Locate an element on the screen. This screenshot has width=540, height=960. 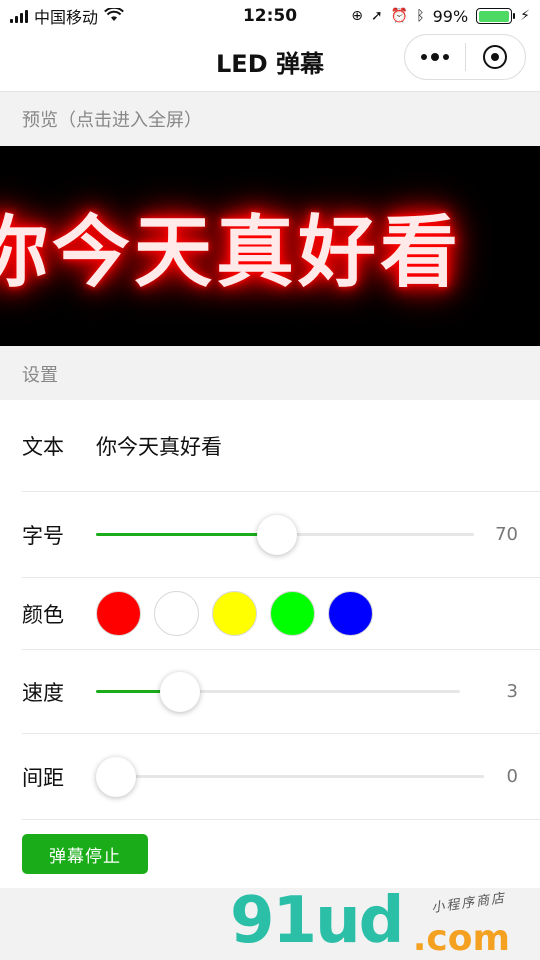
signal-icon is located at coordinates (19, 16).